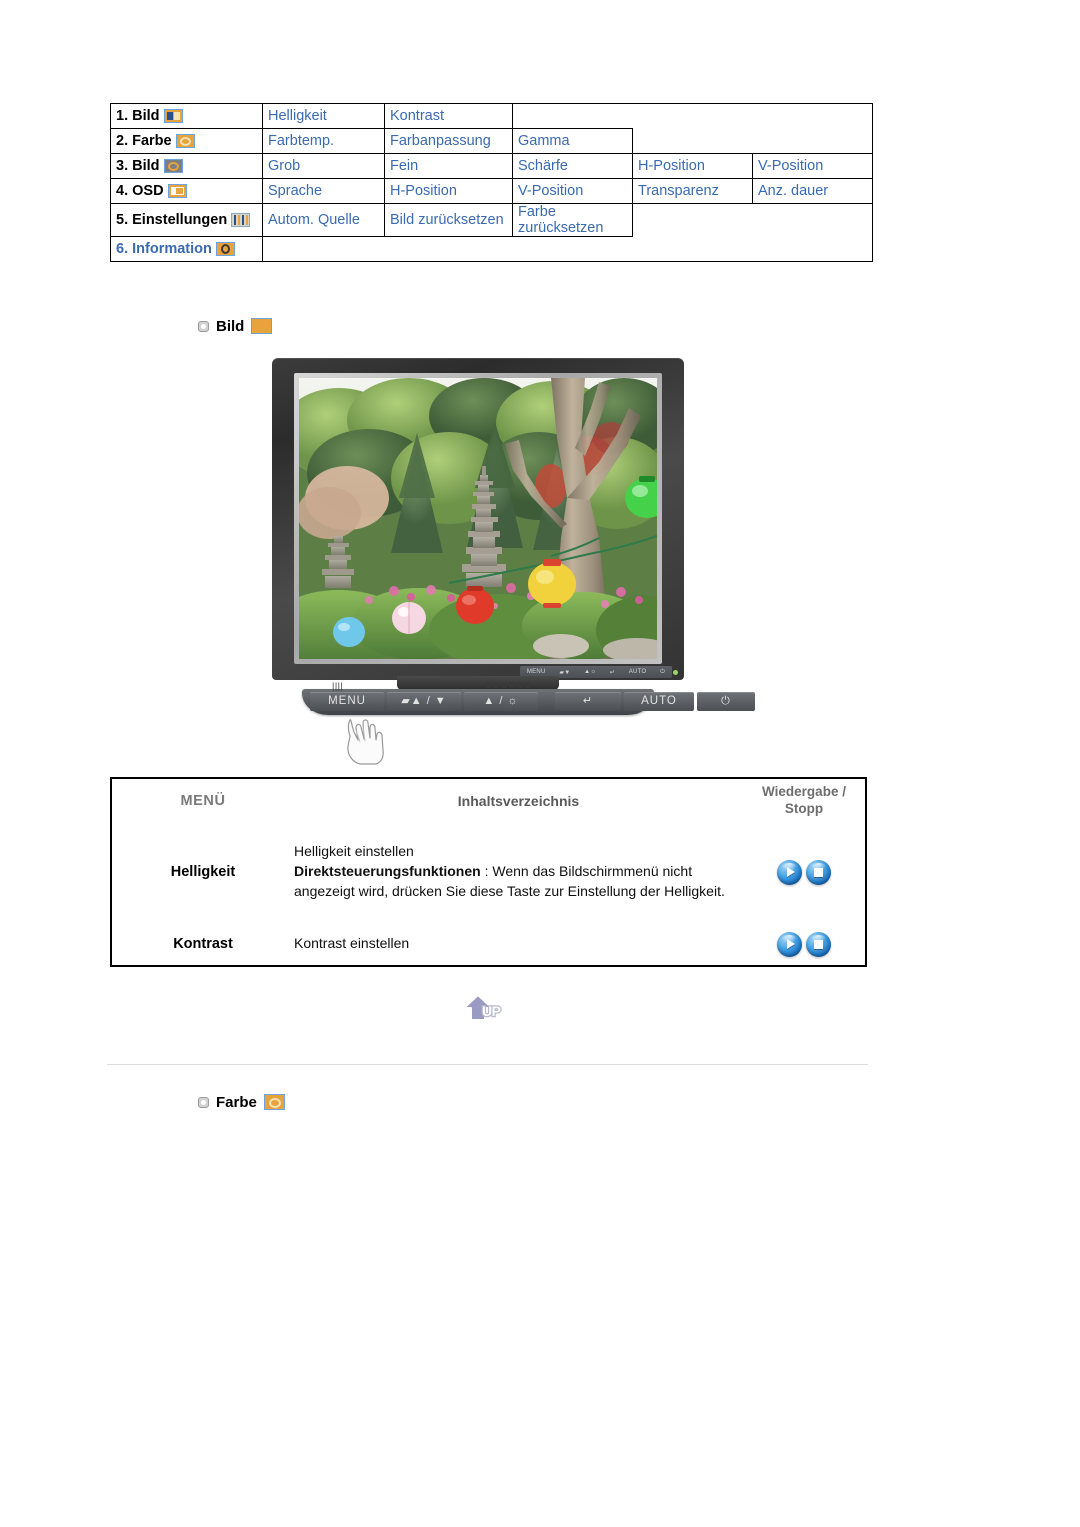  Describe the element at coordinates (323, 116) in the screenshot. I see `menu-item-helligkeit: Helligkeit` at that location.